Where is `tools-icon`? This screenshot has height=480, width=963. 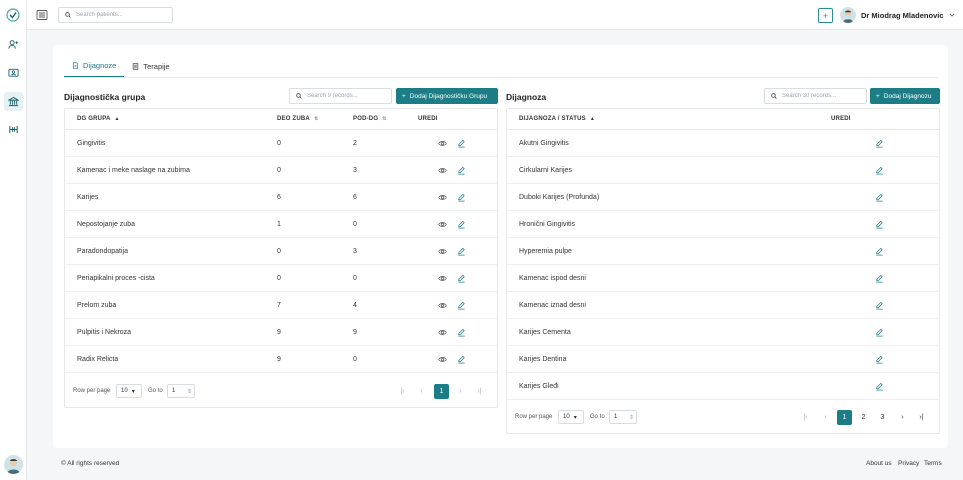
tools-icon is located at coordinates (13, 129).